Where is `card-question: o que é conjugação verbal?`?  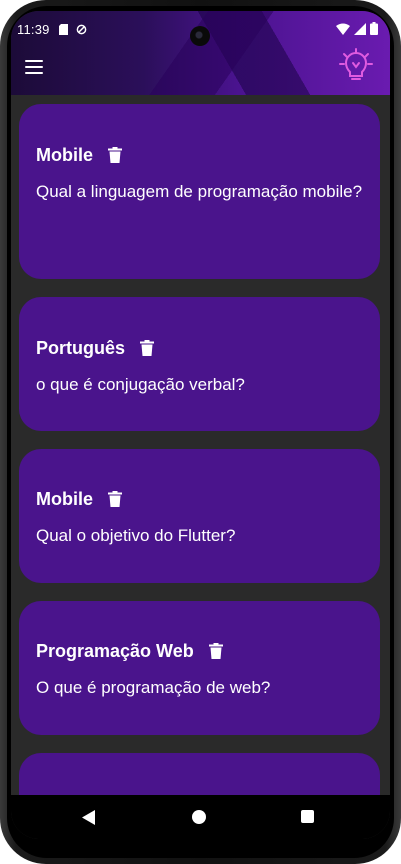
card-question: o que é conjugação verbal? is located at coordinates (140, 384).